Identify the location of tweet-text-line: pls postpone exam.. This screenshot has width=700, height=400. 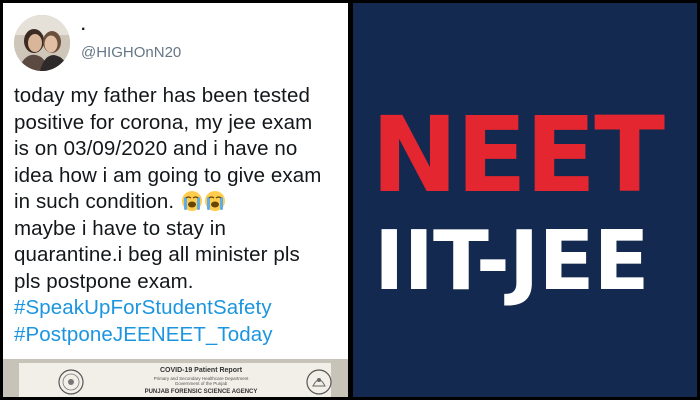
(104, 281).